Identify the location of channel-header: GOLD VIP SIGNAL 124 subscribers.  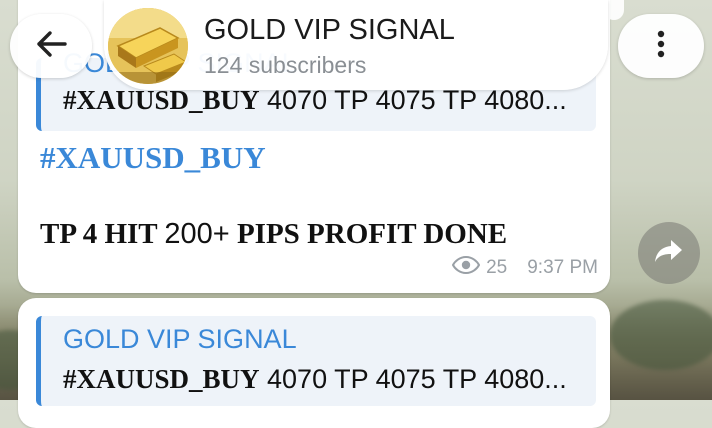
(356, 45).